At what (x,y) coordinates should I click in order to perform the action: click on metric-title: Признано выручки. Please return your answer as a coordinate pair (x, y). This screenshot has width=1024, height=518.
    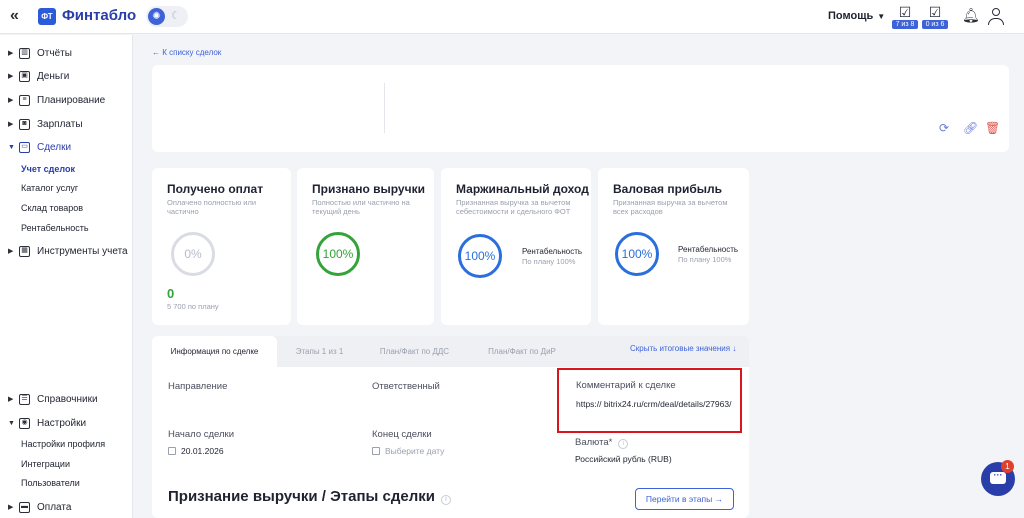
    Looking at the image, I should click on (368, 189).